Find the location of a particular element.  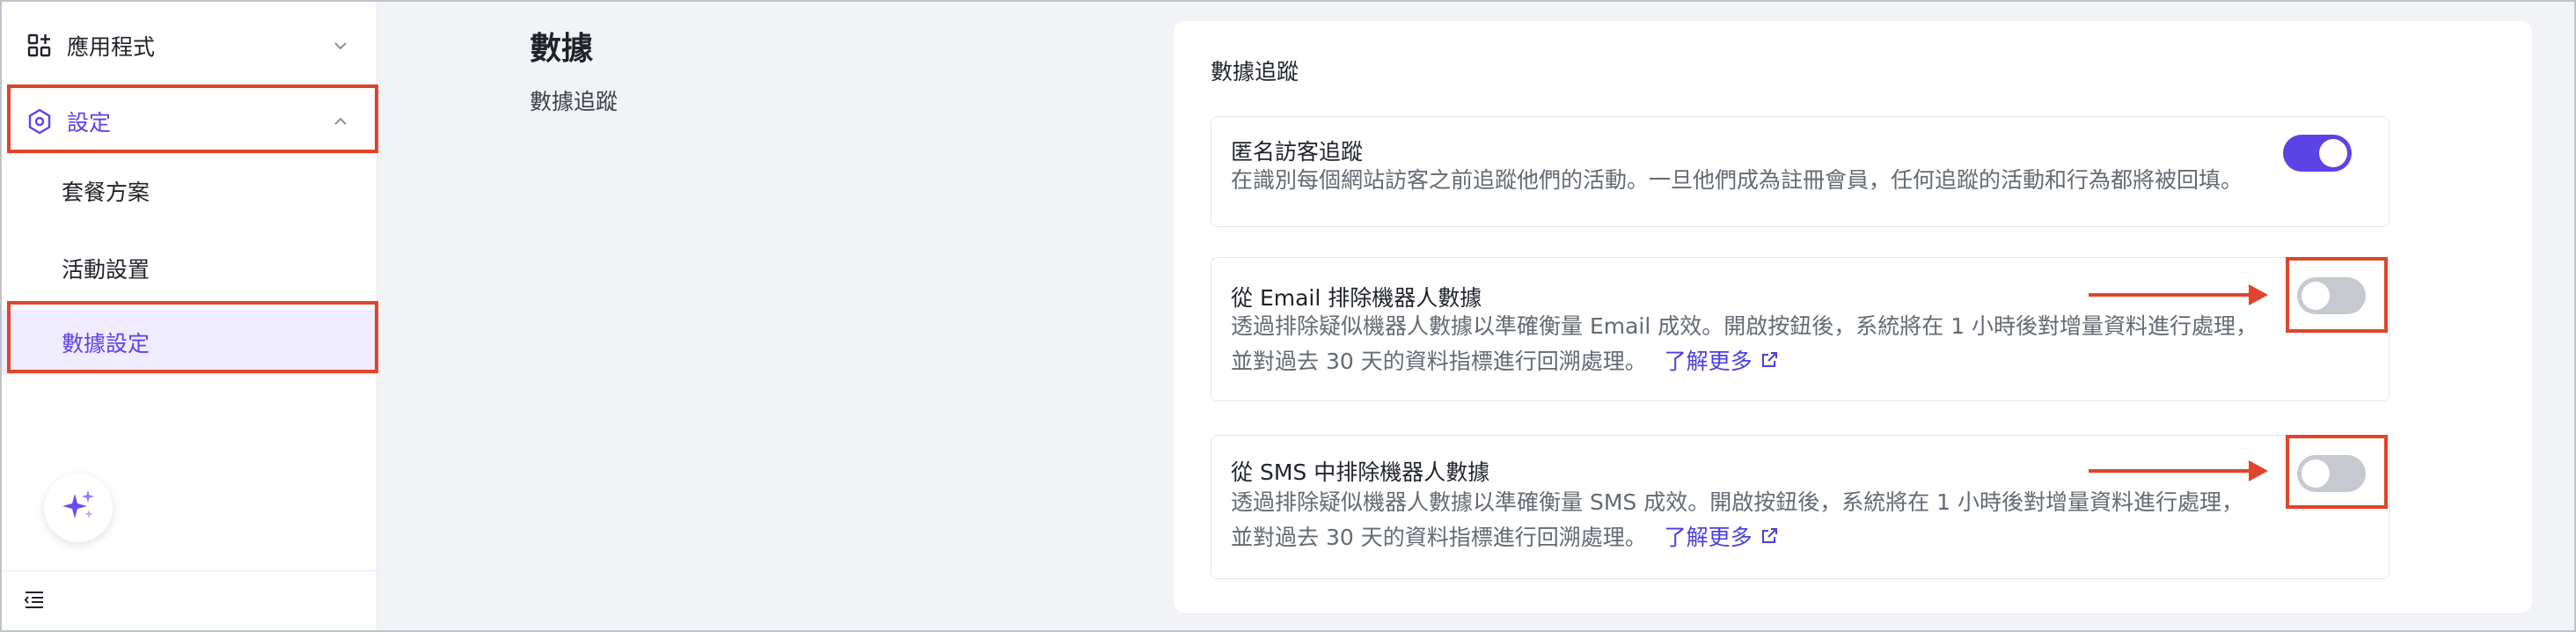

highlight-box-settings is located at coordinates (192, 119).